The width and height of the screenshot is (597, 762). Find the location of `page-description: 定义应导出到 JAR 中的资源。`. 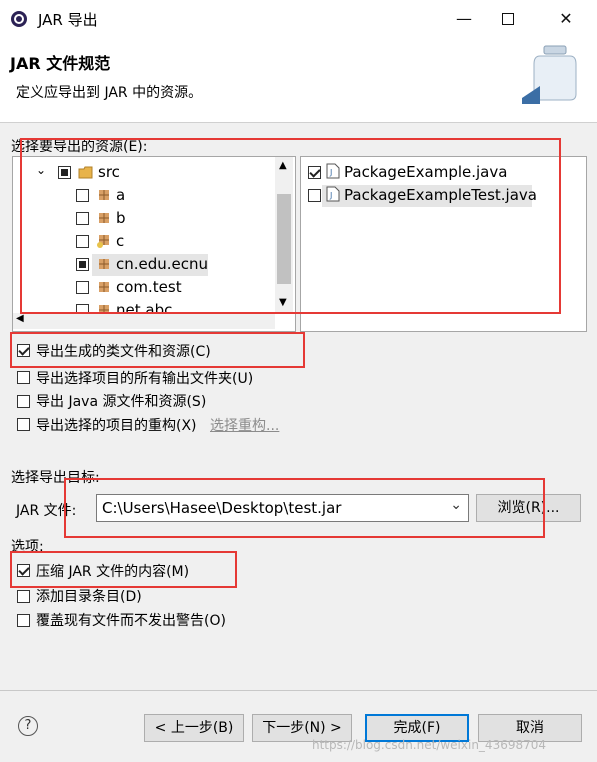

page-description: 定义应导出到 JAR 中的资源。 is located at coordinates (109, 93).